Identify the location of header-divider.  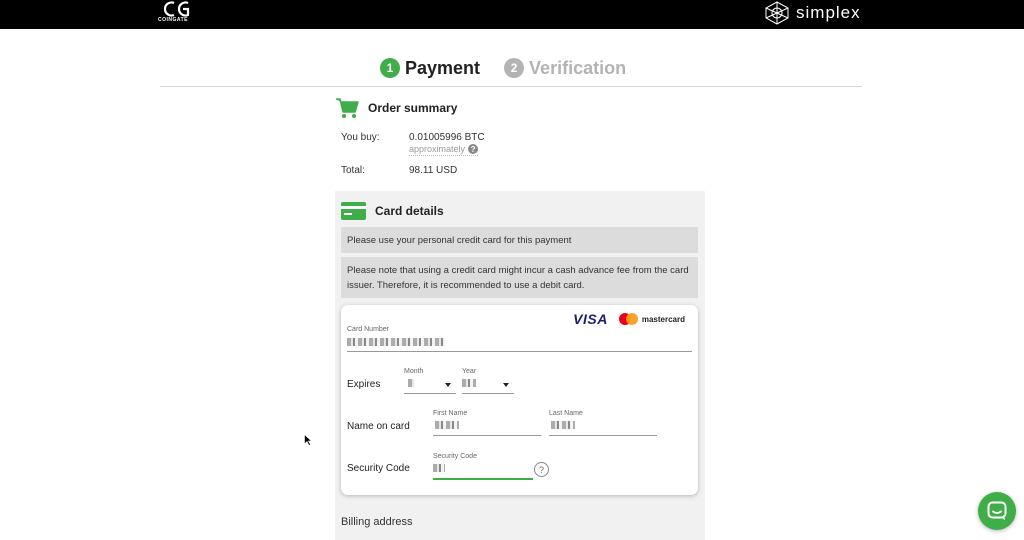
(511, 86).